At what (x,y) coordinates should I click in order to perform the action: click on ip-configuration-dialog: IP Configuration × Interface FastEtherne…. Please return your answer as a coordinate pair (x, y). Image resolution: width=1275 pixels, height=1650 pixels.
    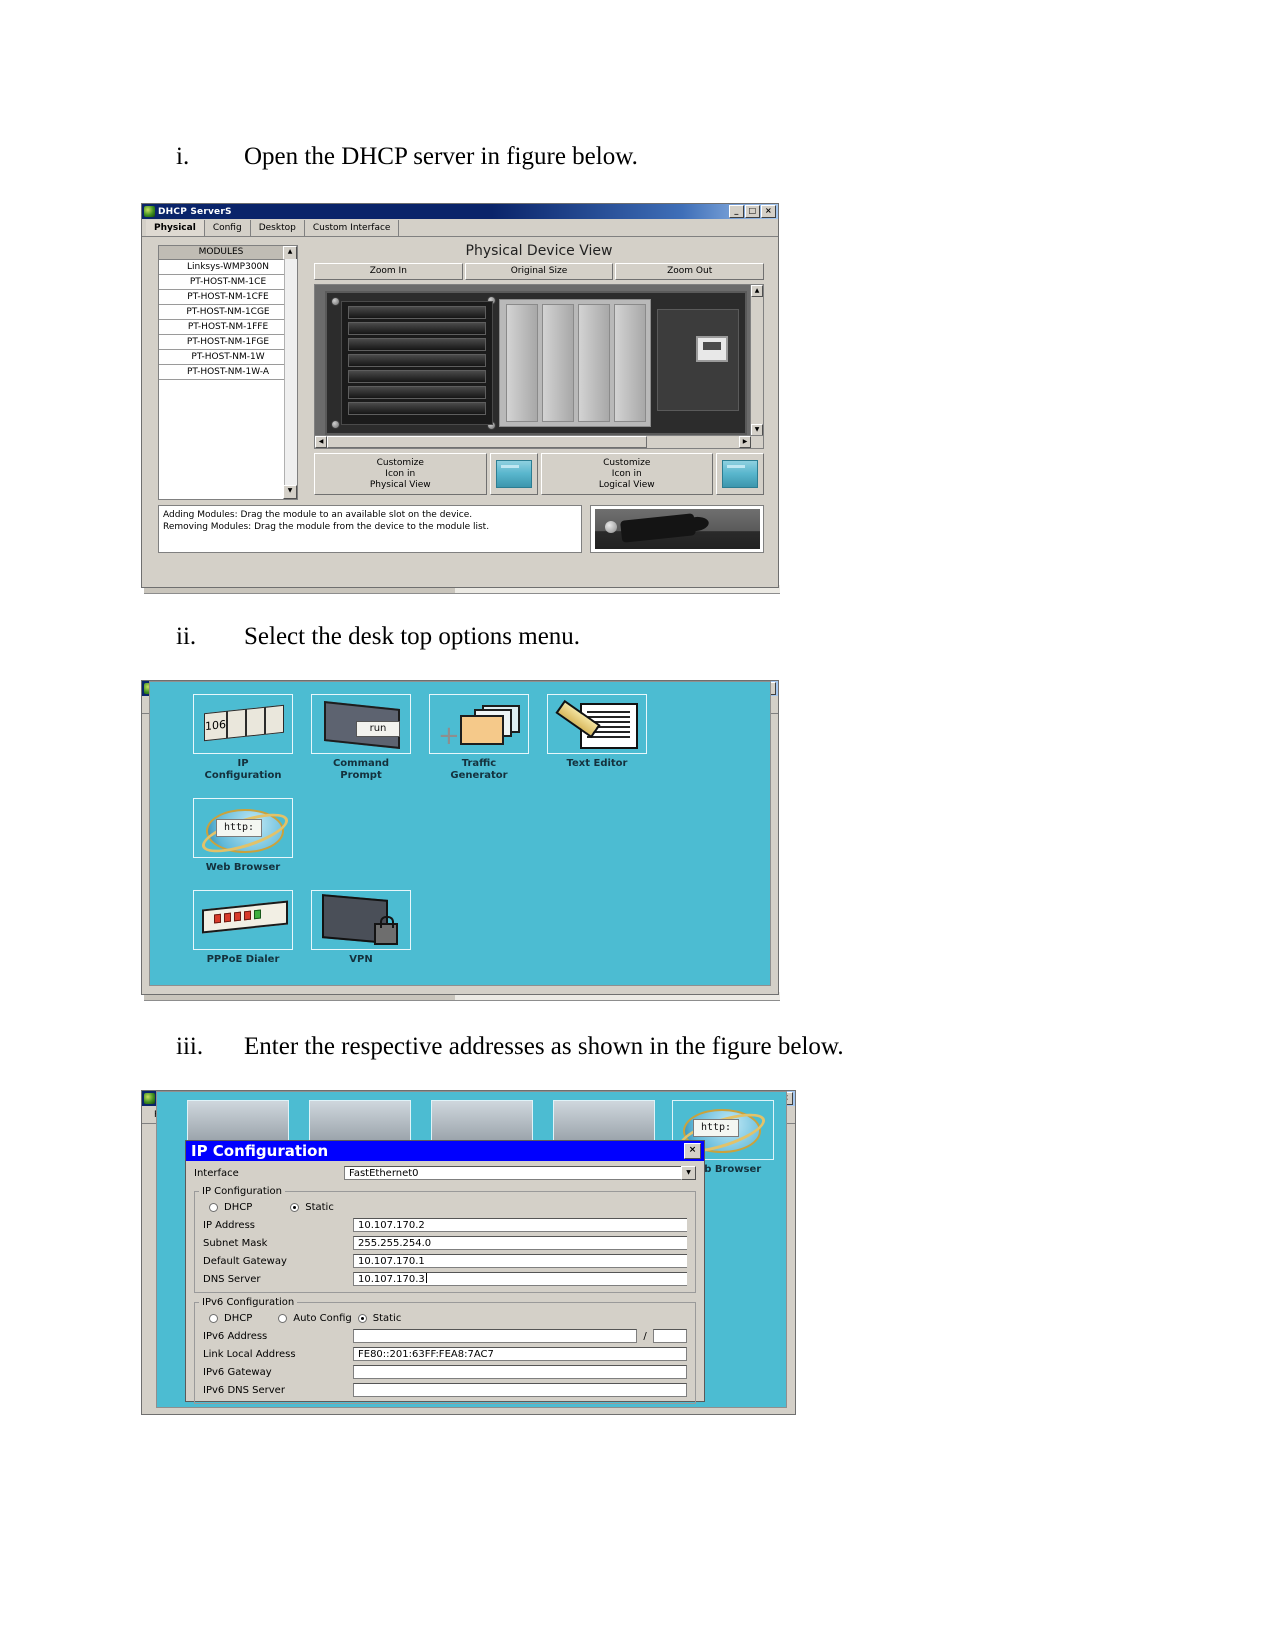
    Looking at the image, I should click on (445, 1272).